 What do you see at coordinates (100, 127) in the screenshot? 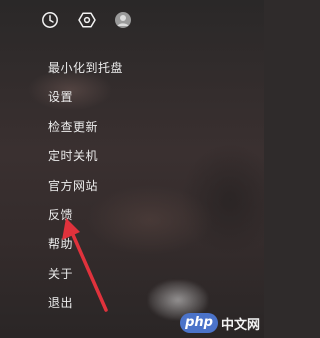
I see `menu-item-check-update: 检查更新` at bounding box center [100, 127].